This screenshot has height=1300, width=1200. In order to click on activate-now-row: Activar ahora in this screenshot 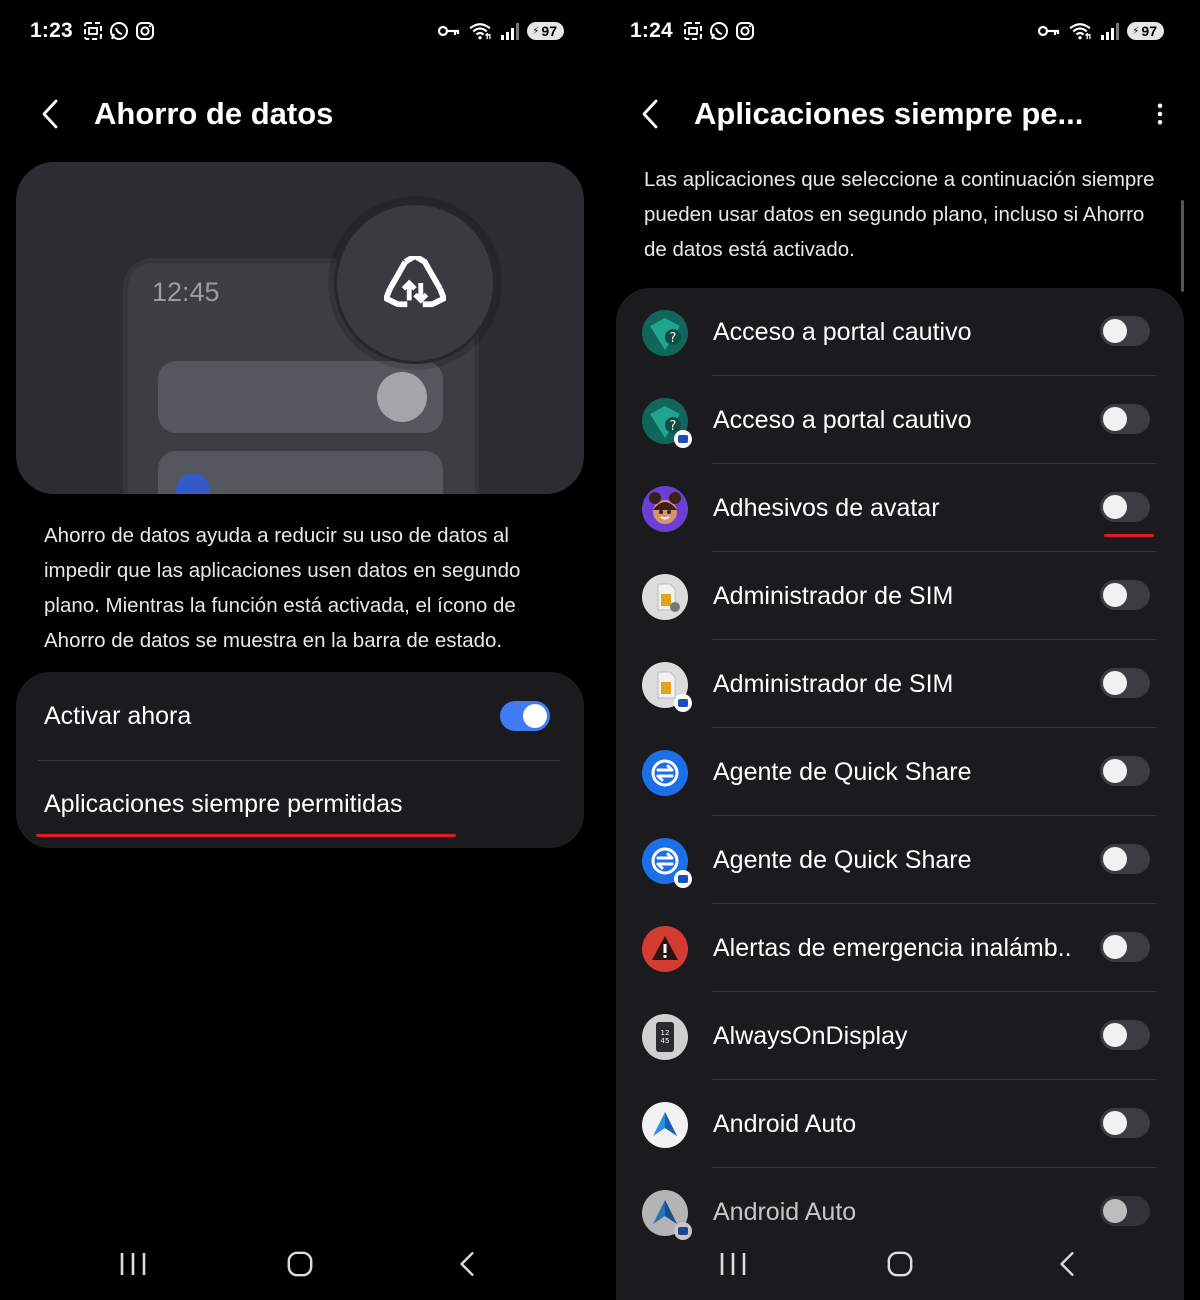, I will do `click(297, 716)`.